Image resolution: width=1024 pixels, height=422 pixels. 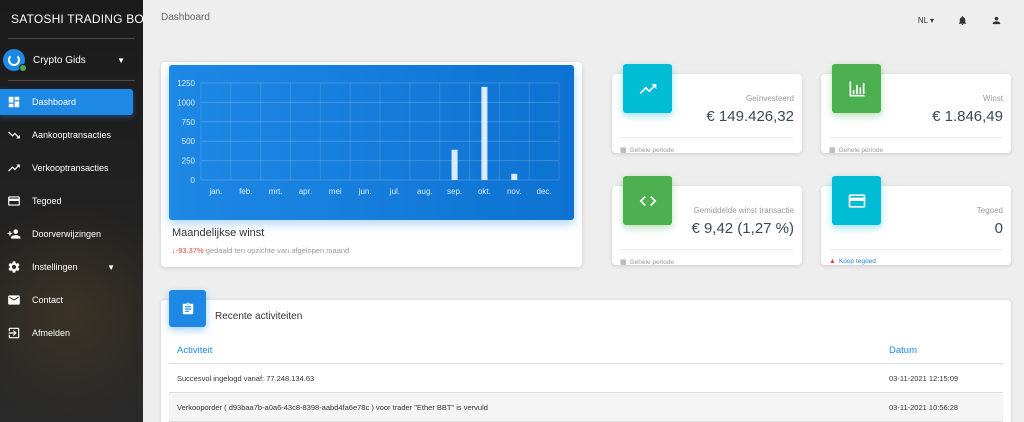 I want to click on clipboard-icon, so click(x=187, y=308).